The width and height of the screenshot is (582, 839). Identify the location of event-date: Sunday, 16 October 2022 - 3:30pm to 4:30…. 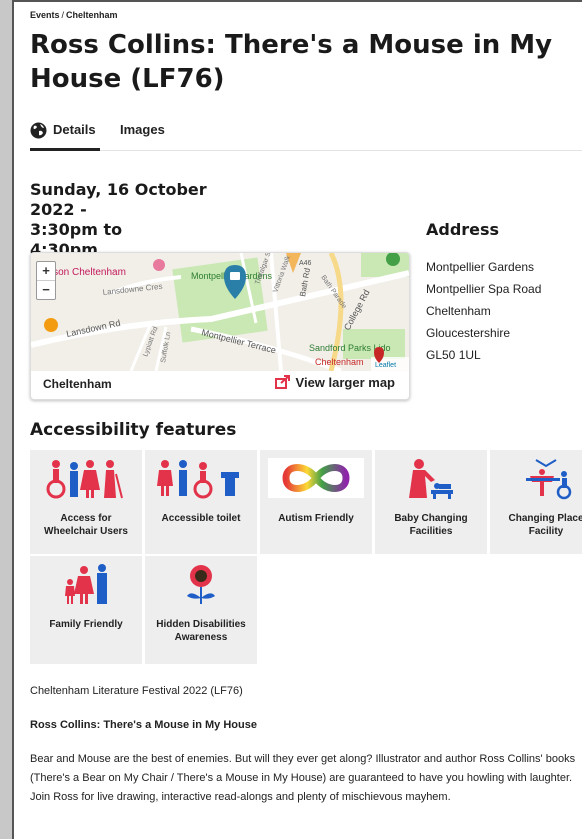
(140, 220).